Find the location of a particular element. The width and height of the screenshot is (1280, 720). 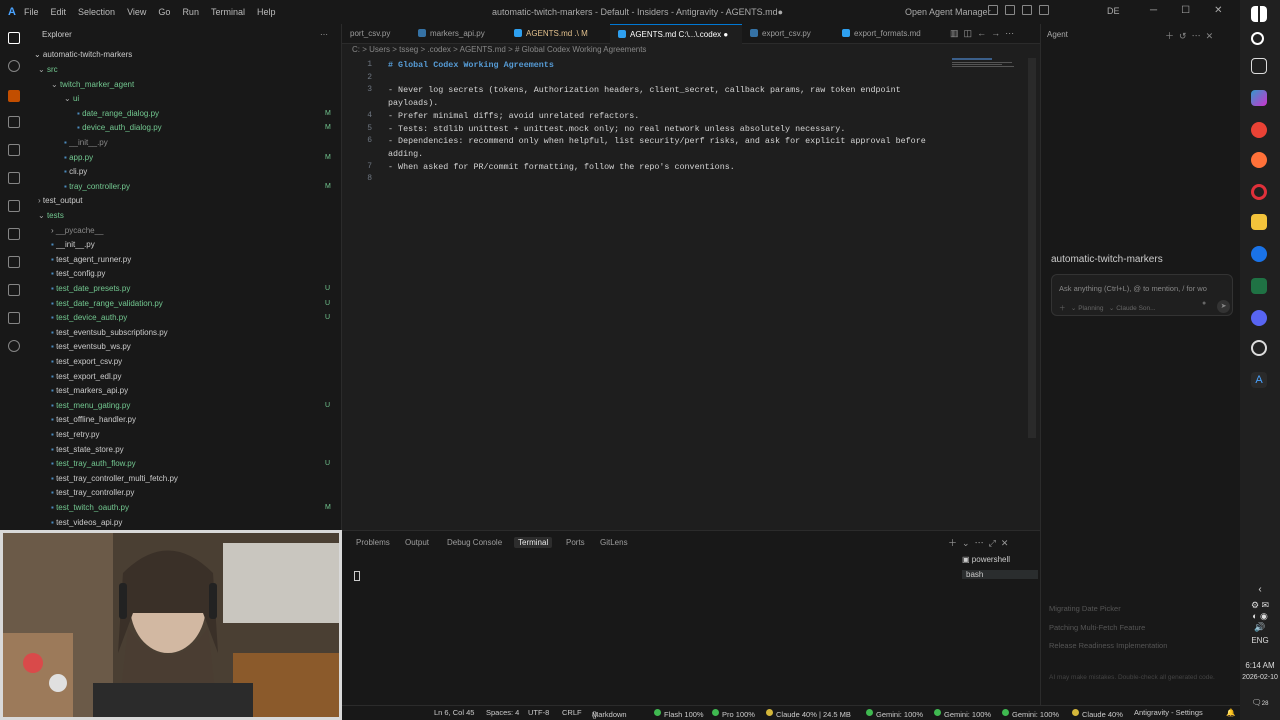

add-context-icon: ＋ is located at coordinates (1062, 308).